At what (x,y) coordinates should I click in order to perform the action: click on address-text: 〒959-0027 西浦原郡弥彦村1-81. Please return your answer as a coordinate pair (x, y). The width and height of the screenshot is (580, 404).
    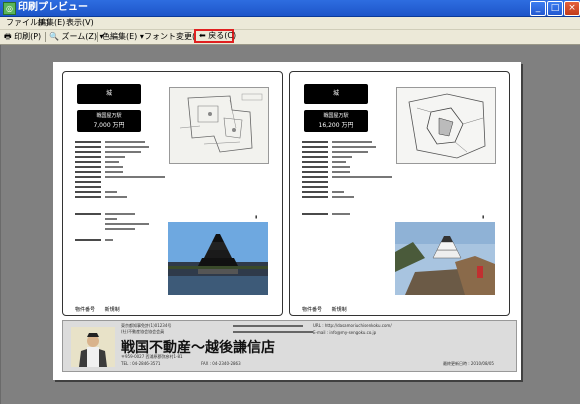
    Looking at the image, I should click on (152, 356).